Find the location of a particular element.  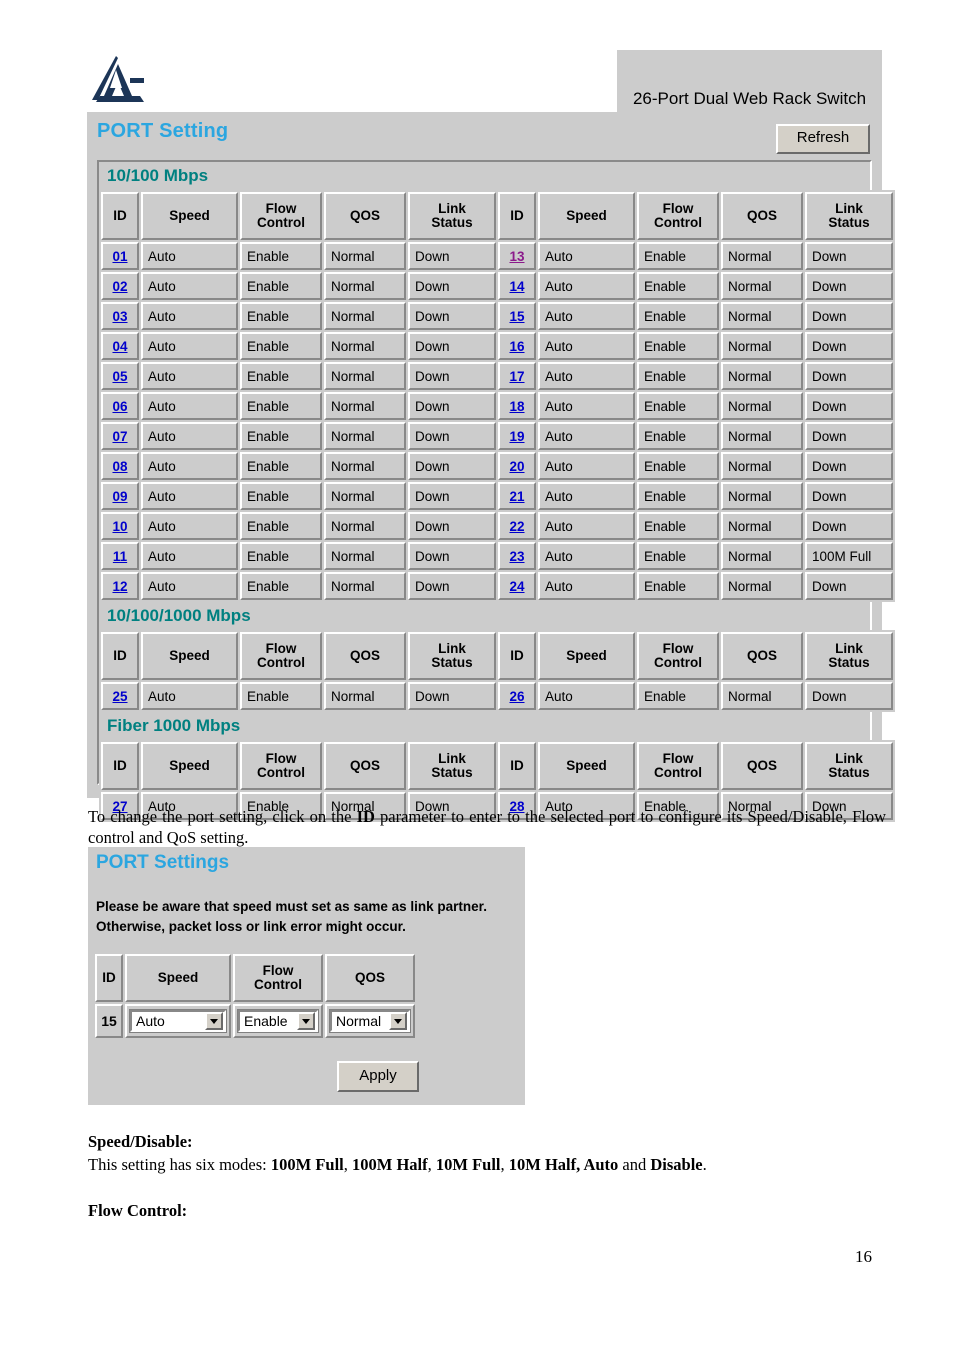

port-id-link-10: 10 is located at coordinates (119, 526).